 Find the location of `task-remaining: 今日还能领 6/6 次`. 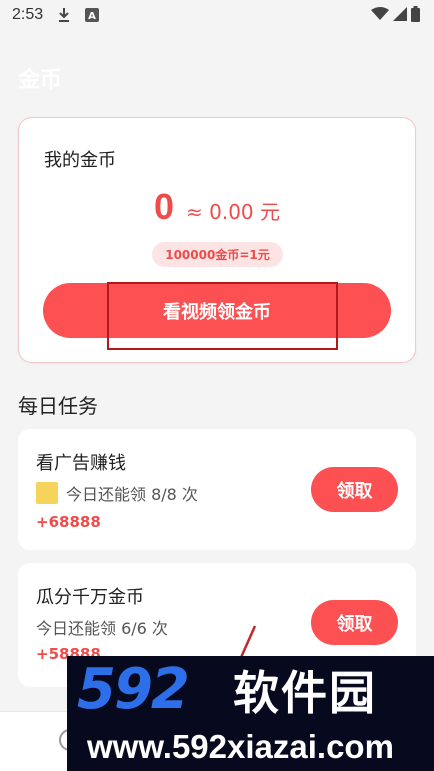

task-remaining: 今日还能领 6/6 次 is located at coordinates (102, 627).